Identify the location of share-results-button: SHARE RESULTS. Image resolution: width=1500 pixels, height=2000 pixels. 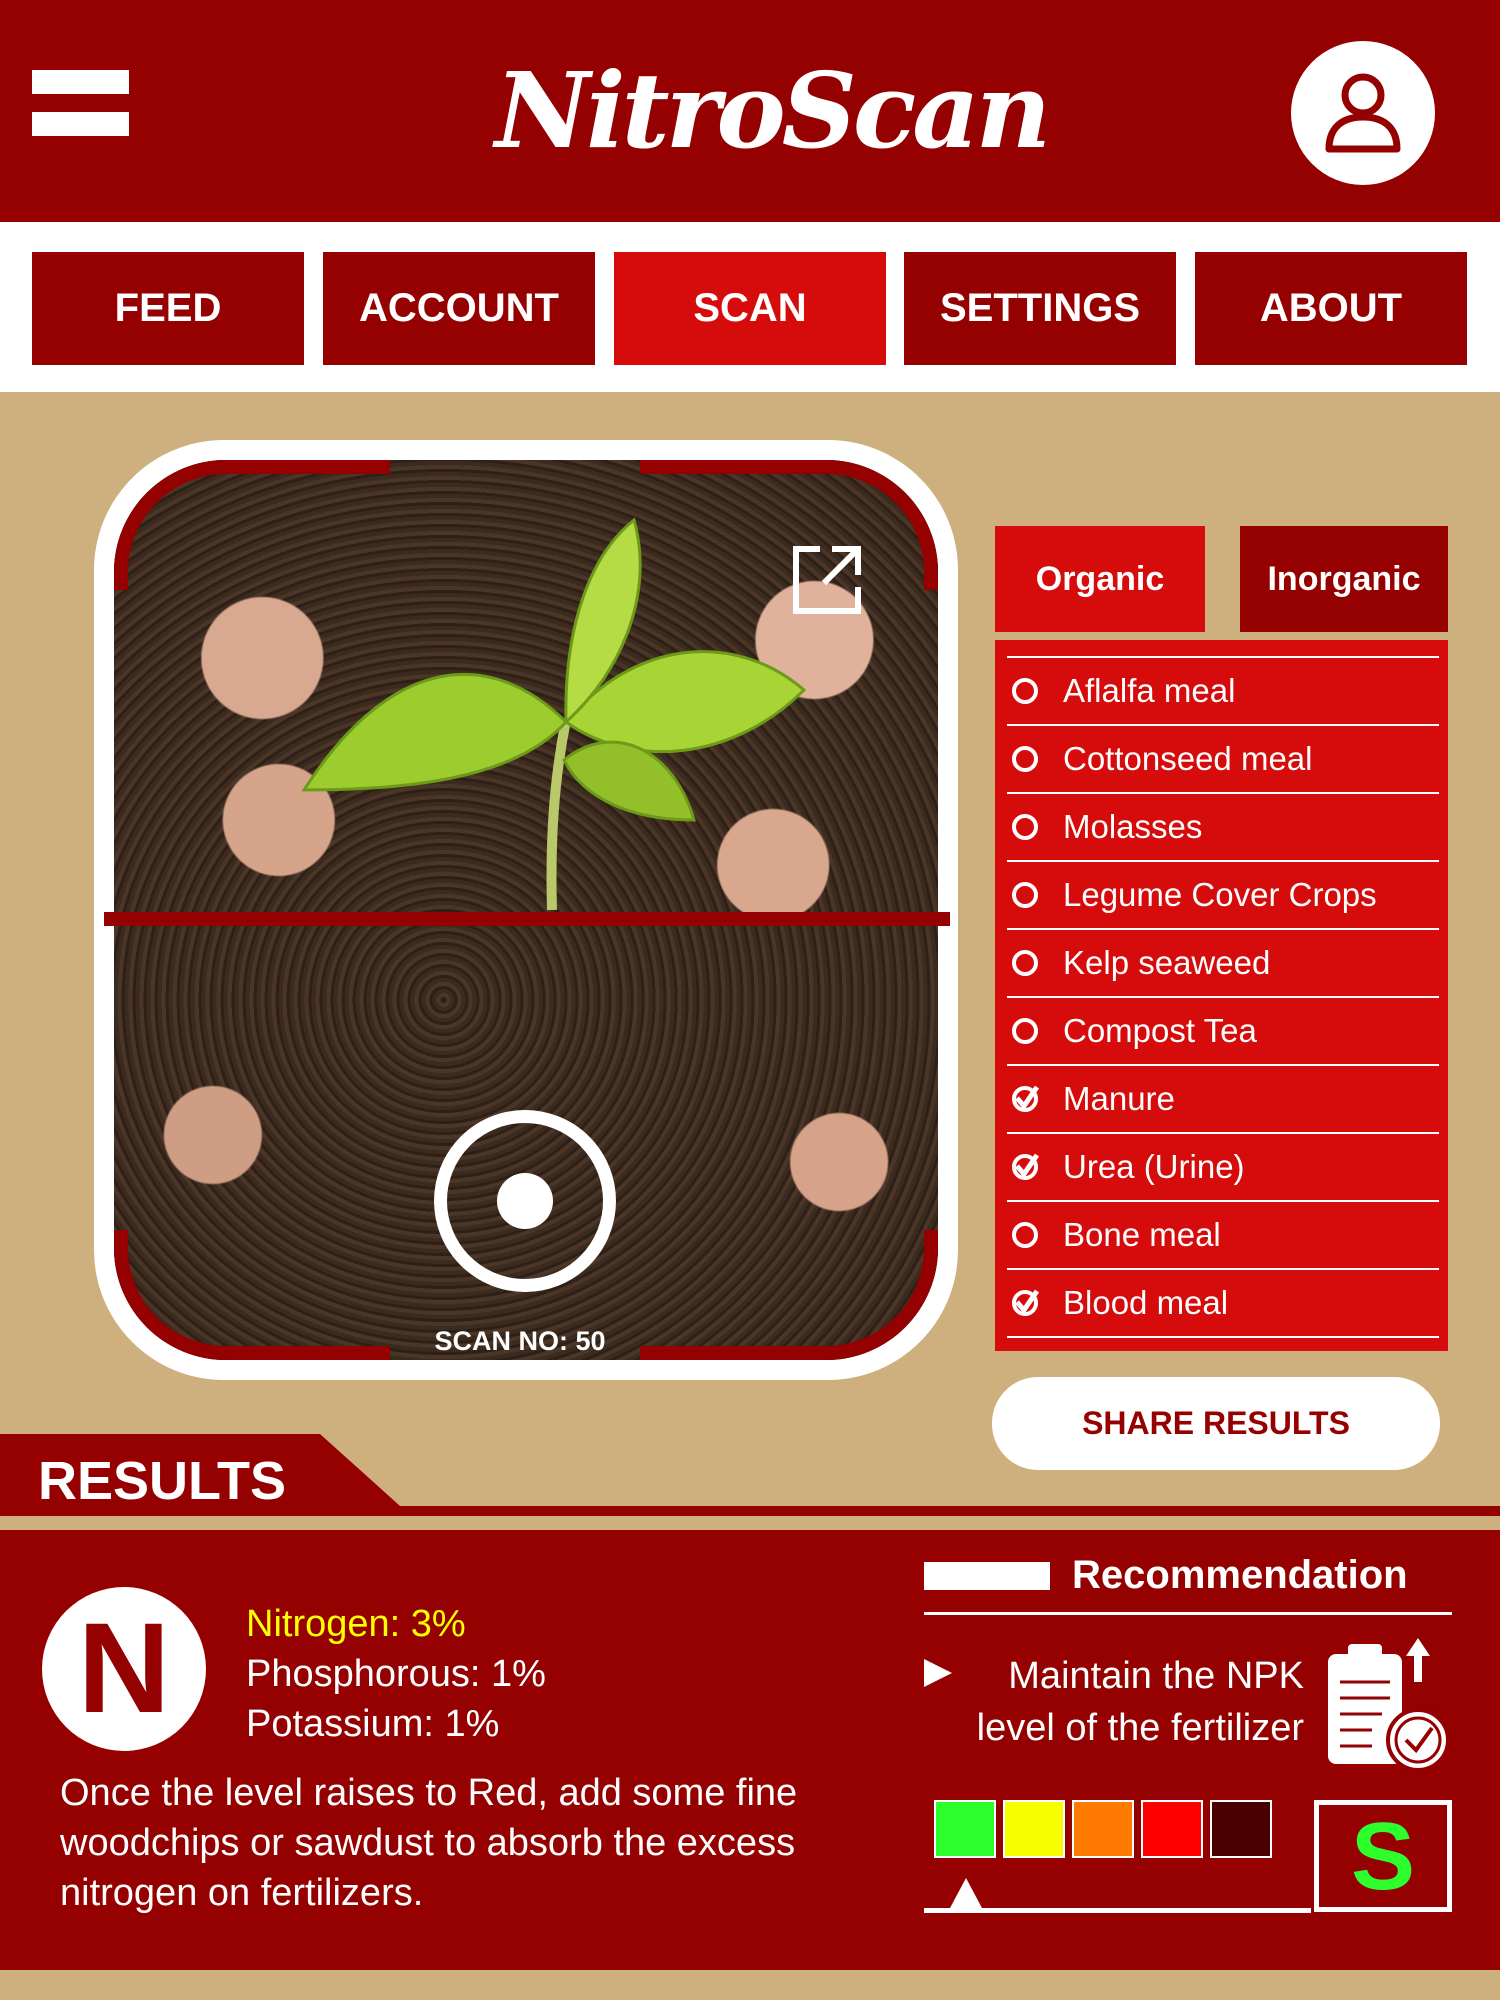
(1216, 1423).